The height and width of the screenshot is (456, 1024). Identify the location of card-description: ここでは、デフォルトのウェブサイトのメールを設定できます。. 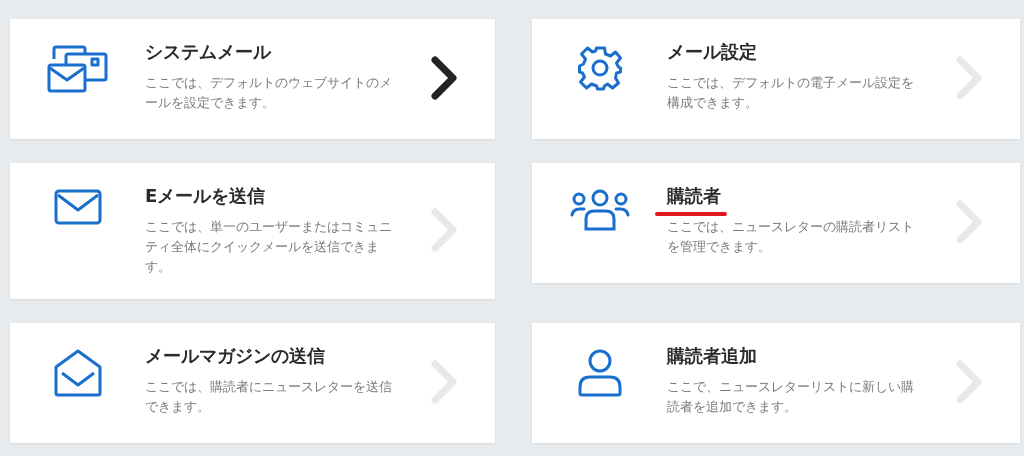
(269, 93).